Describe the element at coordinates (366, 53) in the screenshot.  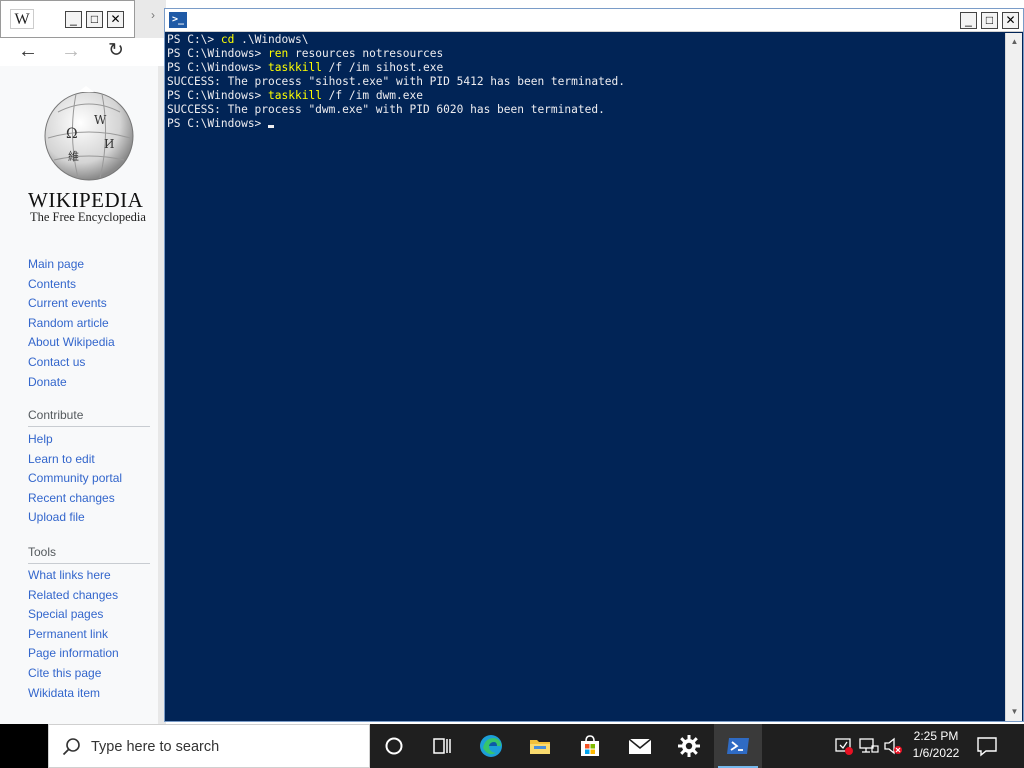
I see `console-arguments: resources notresources` at that location.